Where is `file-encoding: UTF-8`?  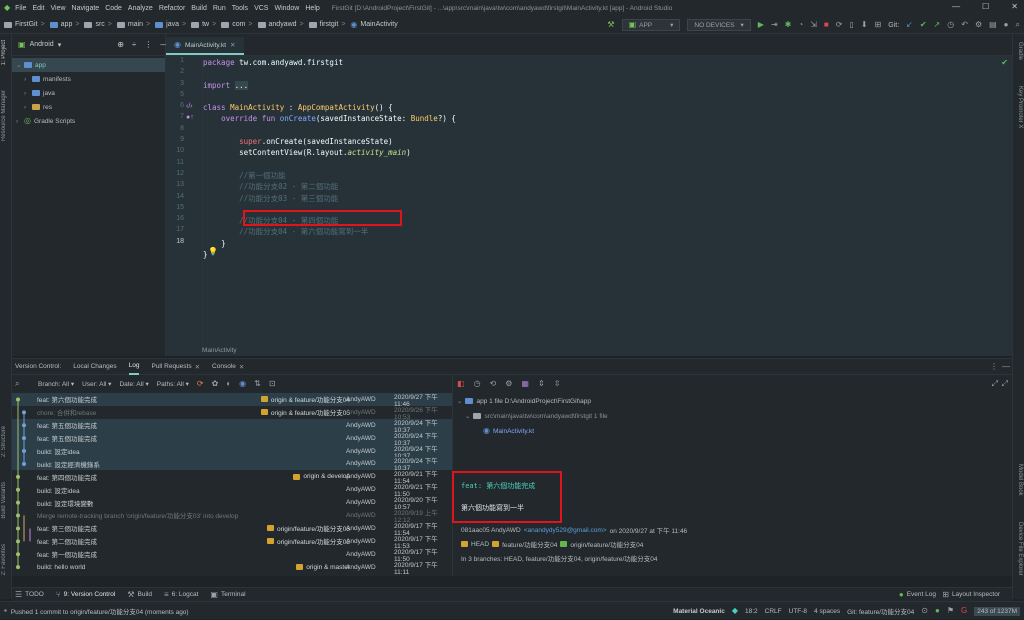 file-encoding: UTF-8 is located at coordinates (798, 611).